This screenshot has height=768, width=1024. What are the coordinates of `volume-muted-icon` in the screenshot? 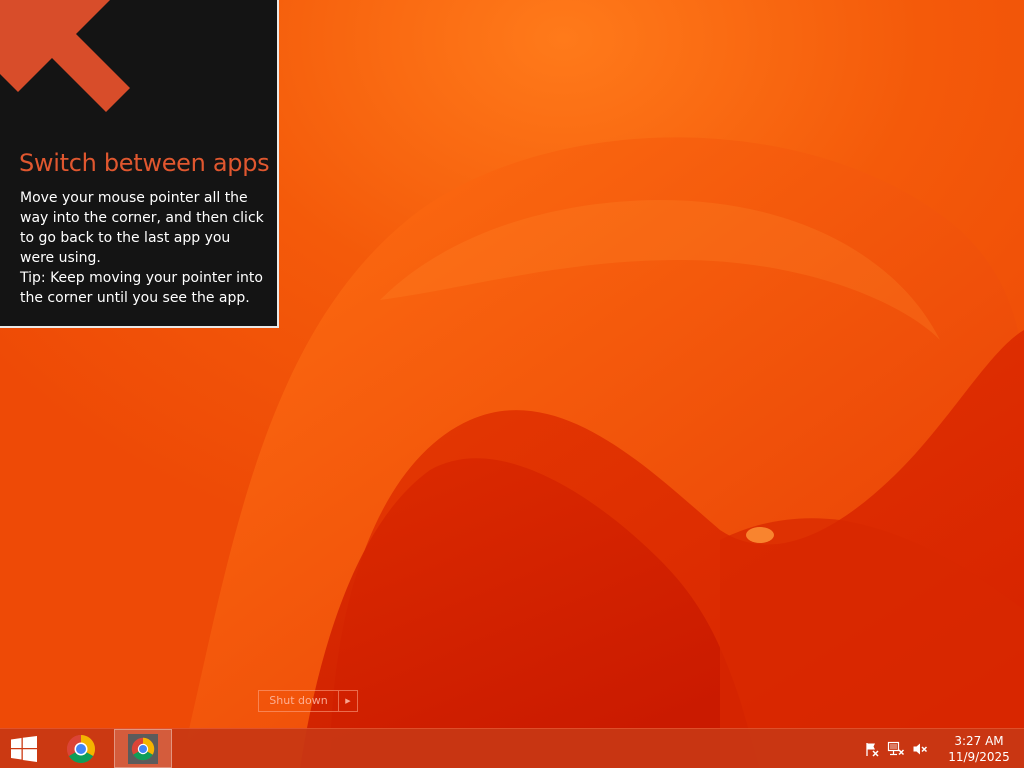 It's located at (920, 748).